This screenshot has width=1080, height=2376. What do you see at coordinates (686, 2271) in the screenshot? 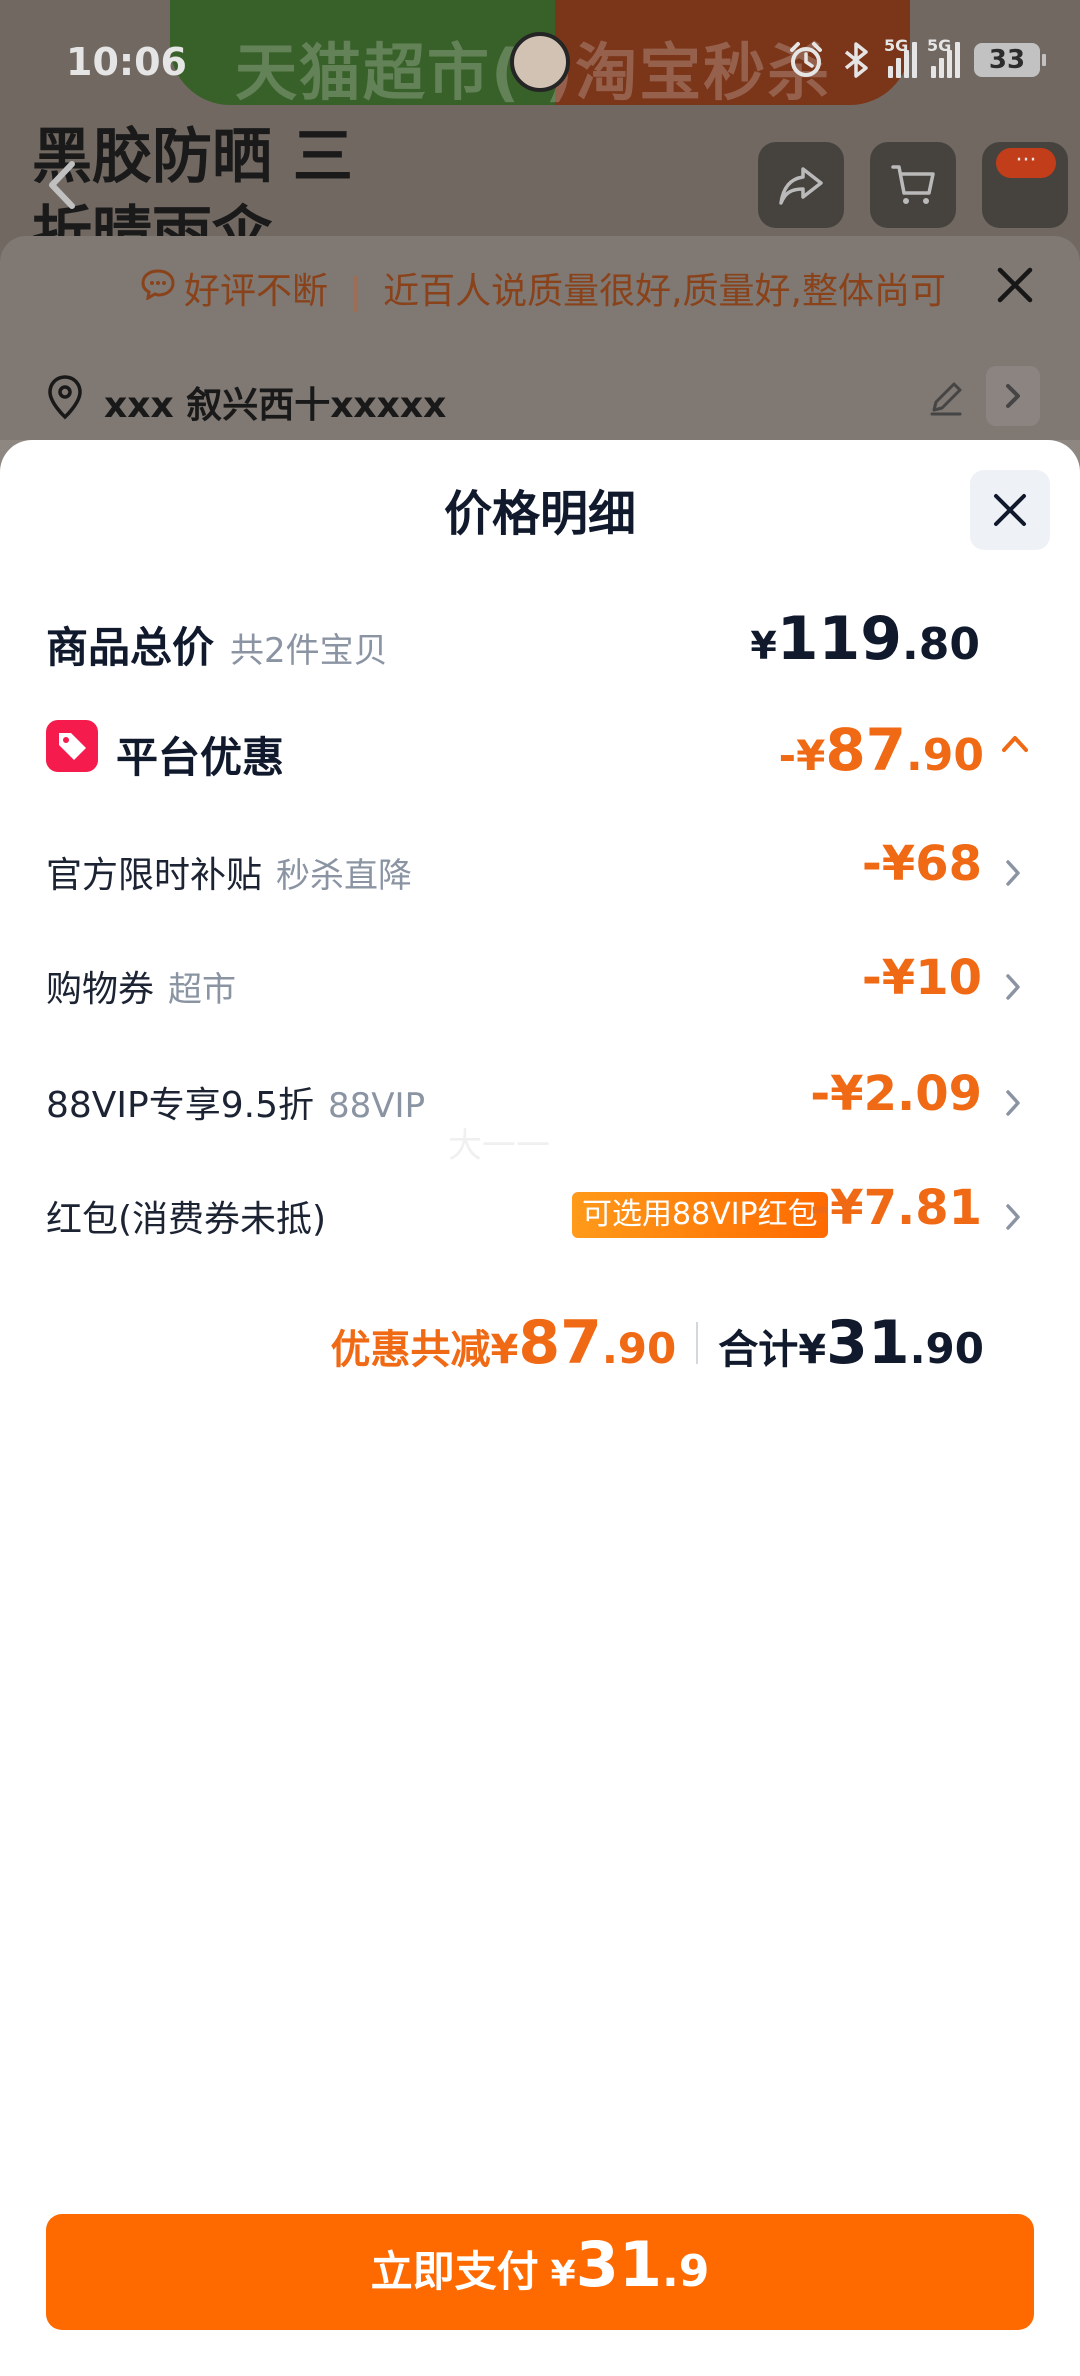
I see `pay-amount-decimal: .9` at bounding box center [686, 2271].